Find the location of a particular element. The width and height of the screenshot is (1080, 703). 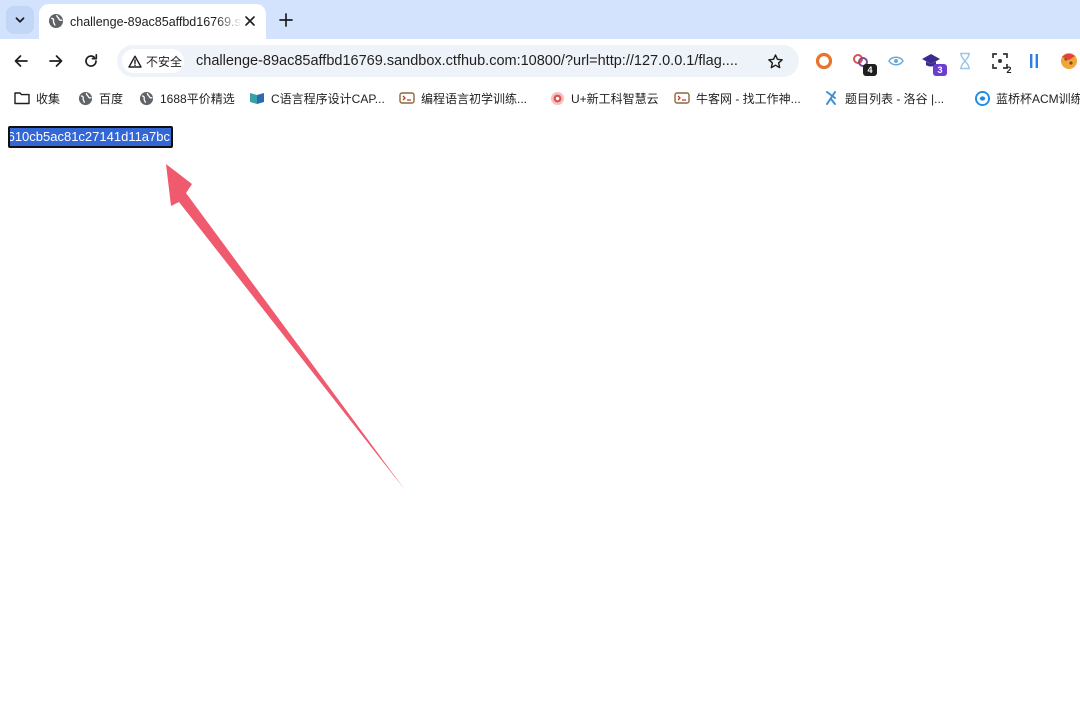

bookmark-item: U+新工科智慧云 is located at coordinates (604, 98).